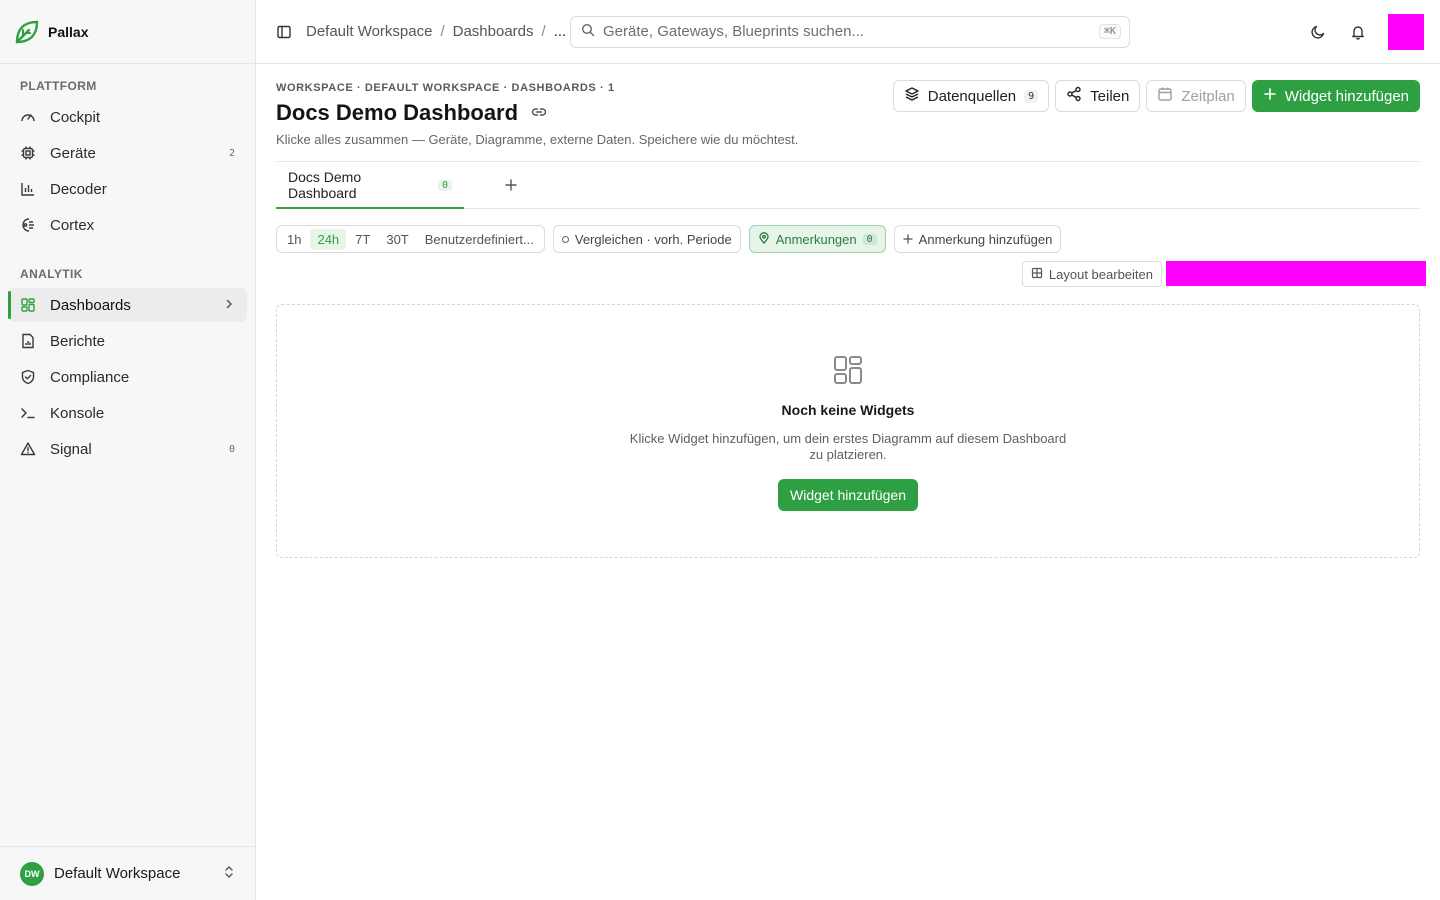 This screenshot has width=1440, height=900. I want to click on range-1h: 1h, so click(294, 239).